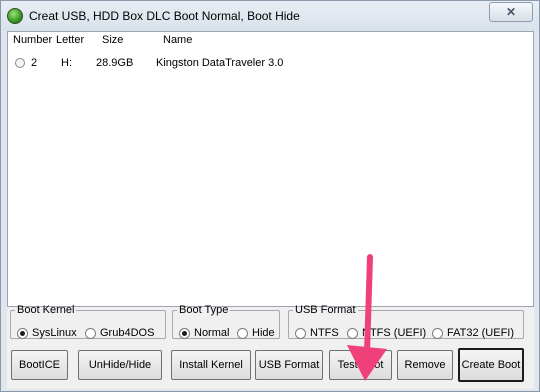 This screenshot has width=540, height=392. Describe the element at coordinates (352, 333) in the screenshot. I see `ntfs-uefi-radio` at that location.